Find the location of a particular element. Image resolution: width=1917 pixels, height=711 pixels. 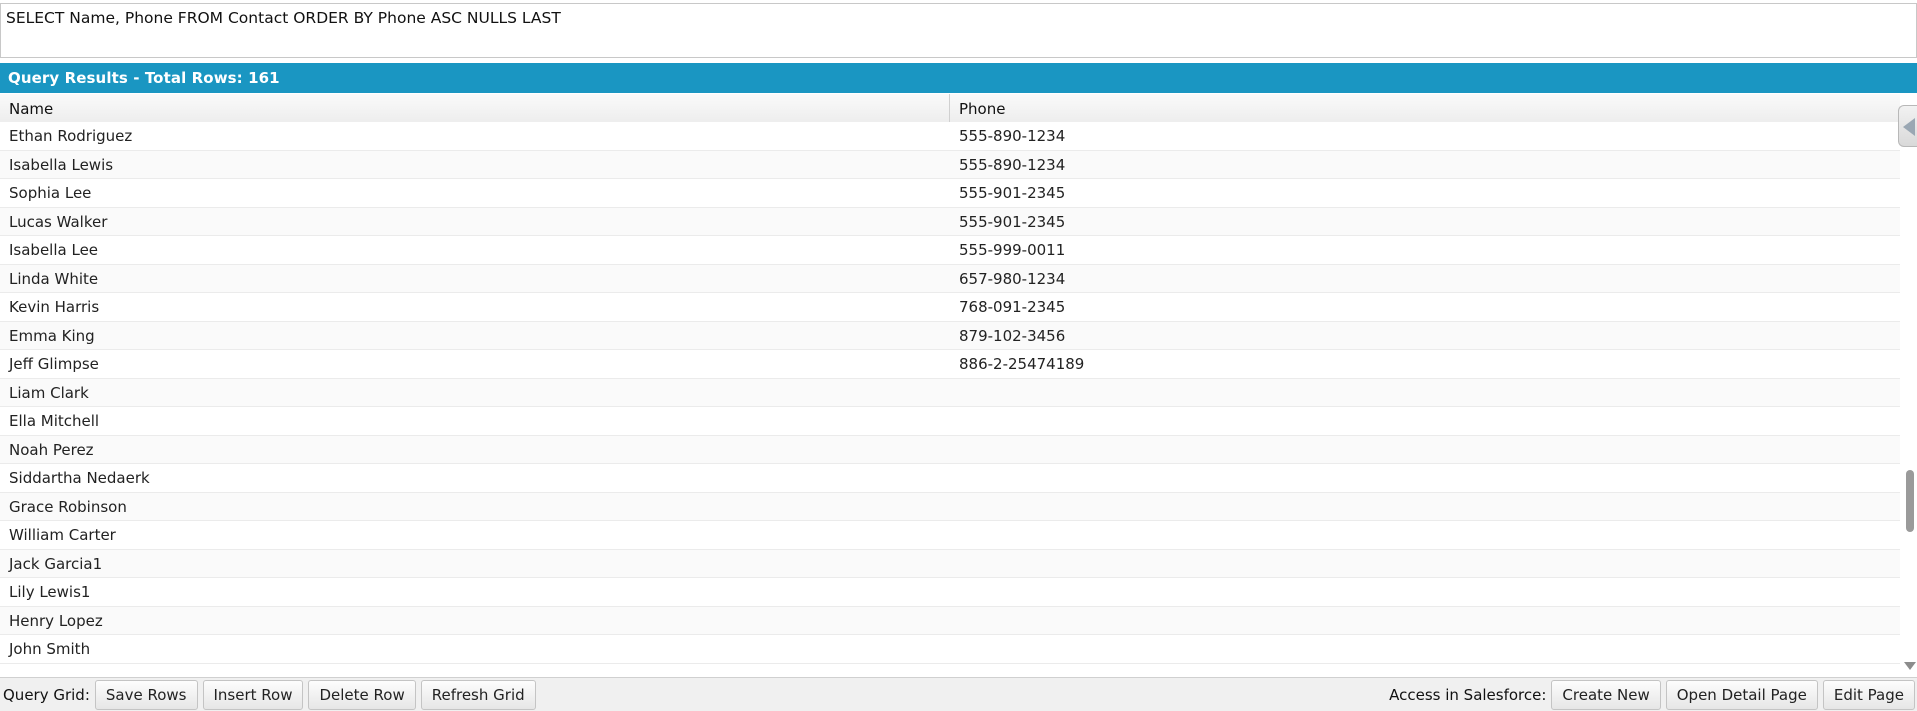

table-row: Ethan Rodriguez 555-890-1234 is located at coordinates (950, 136).